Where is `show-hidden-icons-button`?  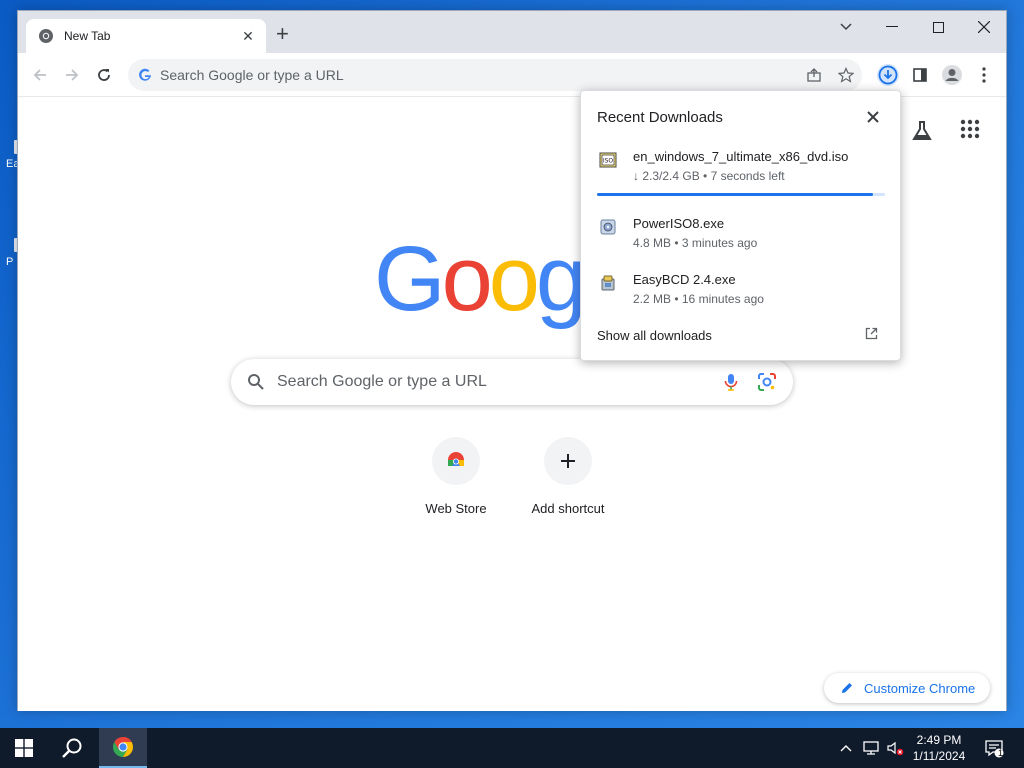 show-hidden-icons-button is located at coordinates (846, 748).